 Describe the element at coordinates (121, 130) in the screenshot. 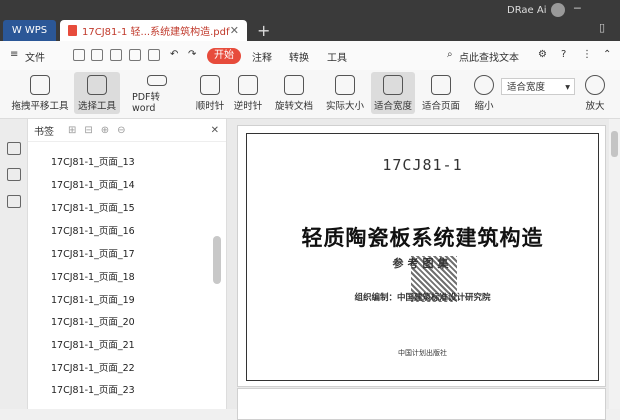

I see `delete-bookmark-icon: ⊖` at that location.